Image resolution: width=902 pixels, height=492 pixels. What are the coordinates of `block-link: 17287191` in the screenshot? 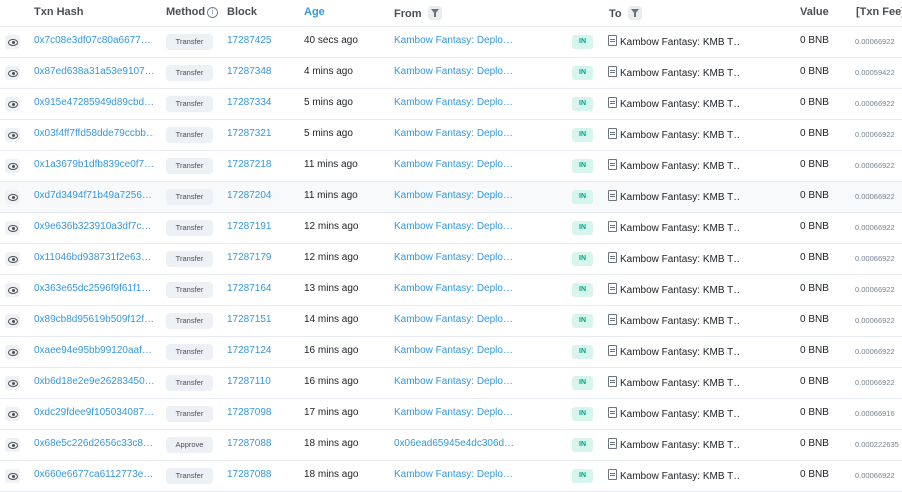 It's located at (249, 226).